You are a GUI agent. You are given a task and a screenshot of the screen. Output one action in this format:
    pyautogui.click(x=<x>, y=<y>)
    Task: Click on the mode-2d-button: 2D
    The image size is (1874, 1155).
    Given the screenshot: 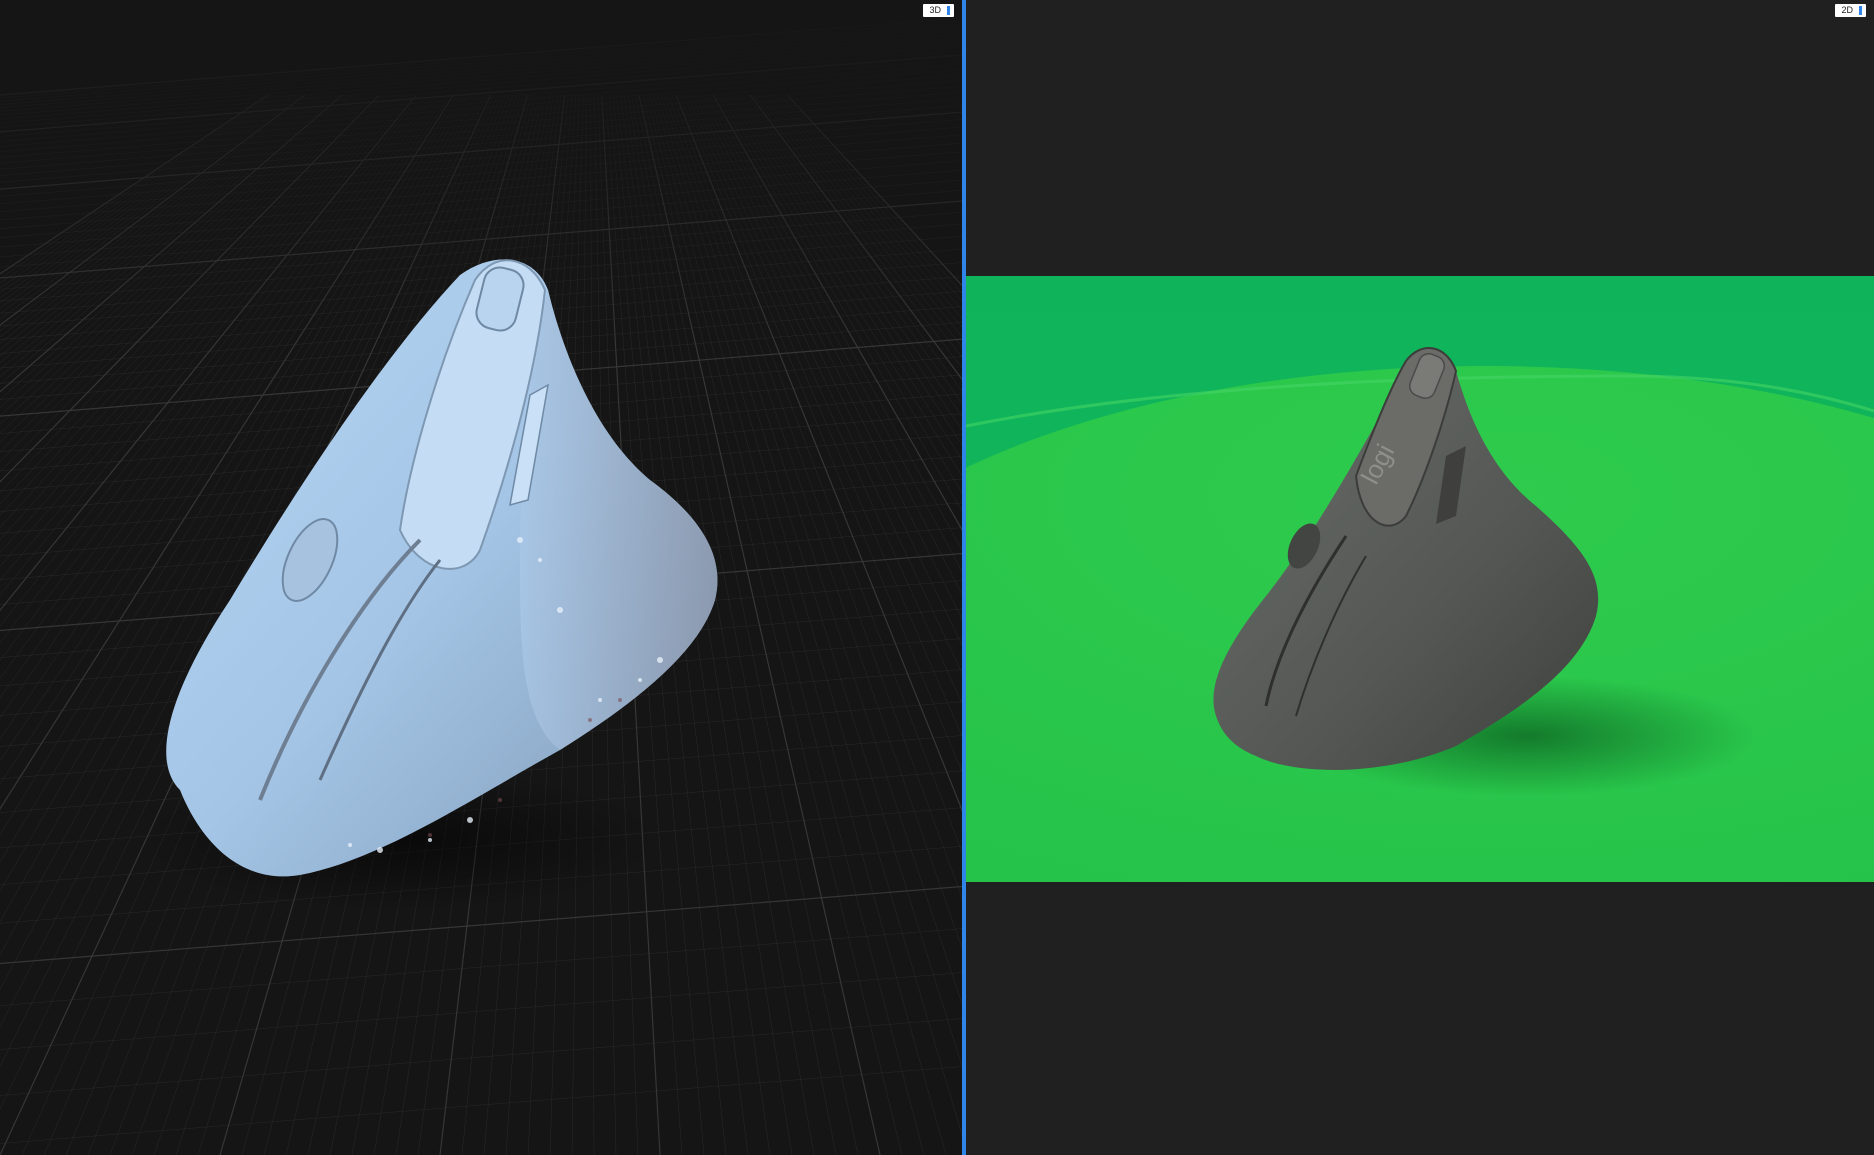 What is the action you would take?
    pyautogui.click(x=1850, y=10)
    